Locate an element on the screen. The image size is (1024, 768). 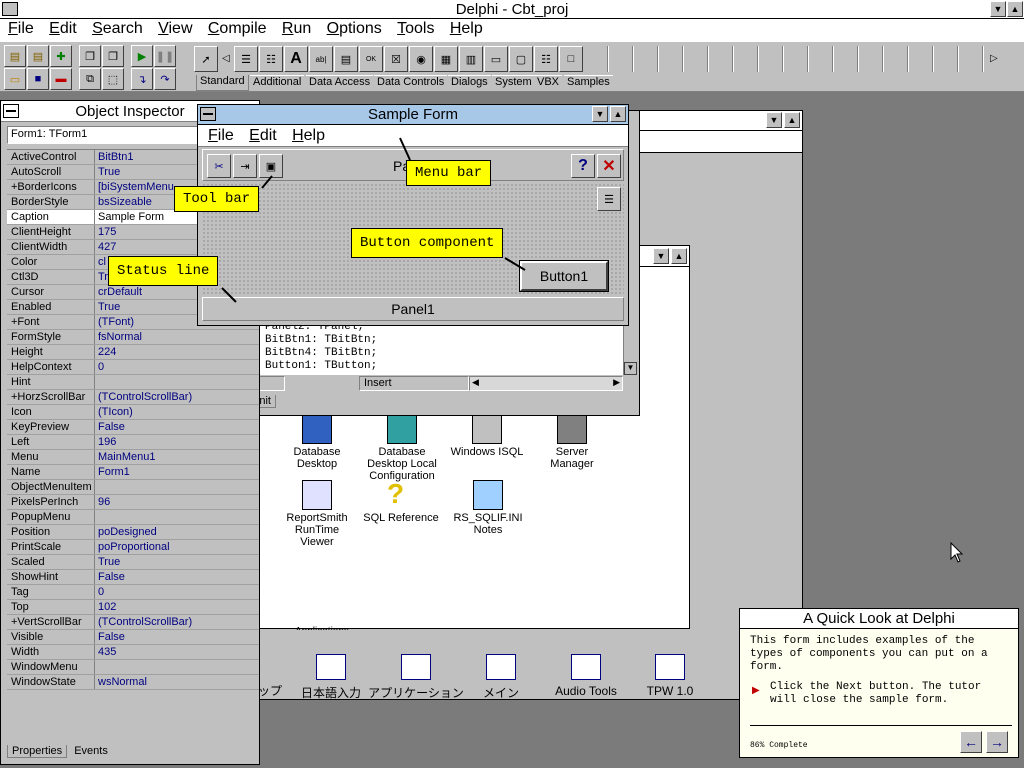
status-line-pointer is located at coordinates (229, 295).